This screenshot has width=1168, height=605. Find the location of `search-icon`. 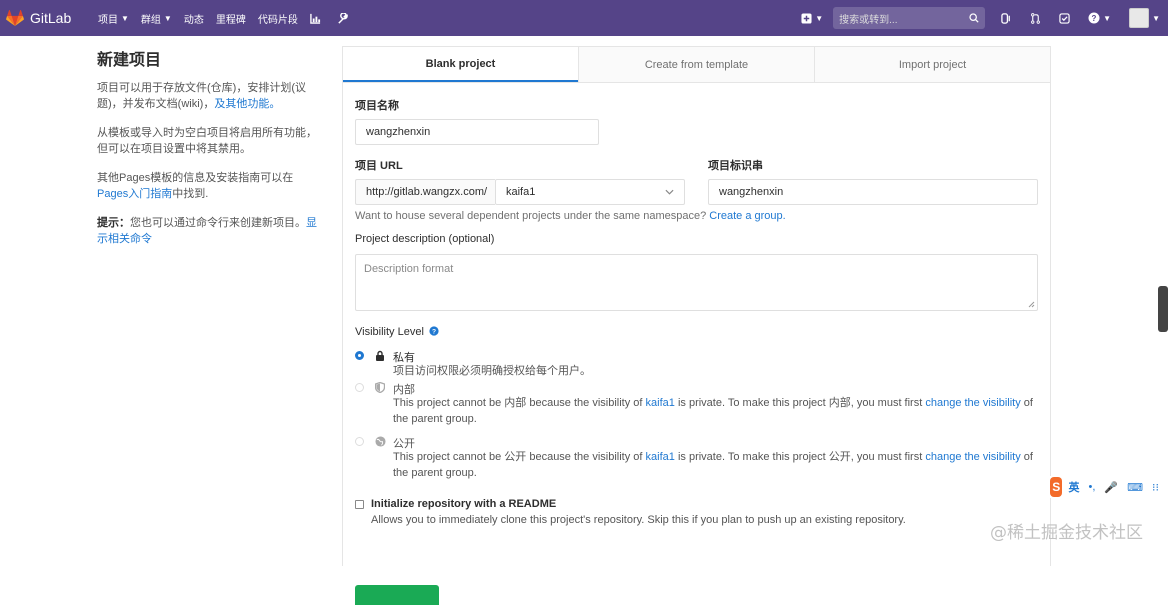

search-icon is located at coordinates (974, 18).